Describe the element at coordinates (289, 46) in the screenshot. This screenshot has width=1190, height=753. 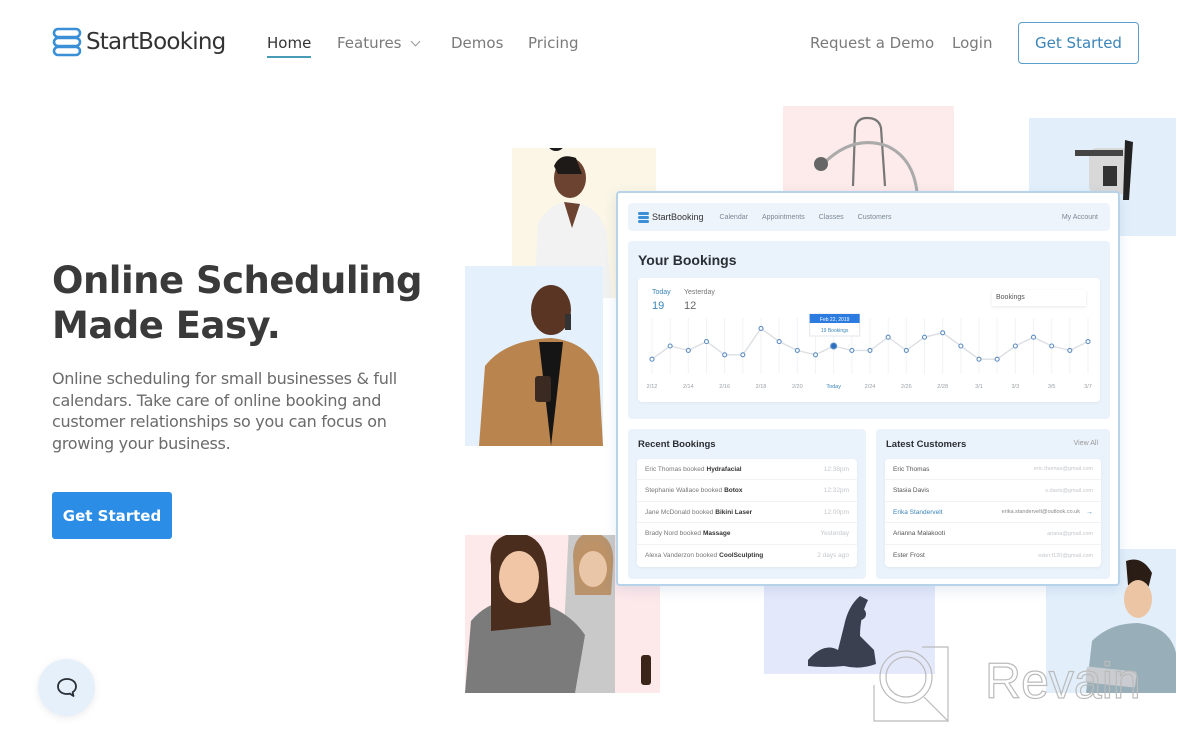
I see `nav-home: Home` at that location.